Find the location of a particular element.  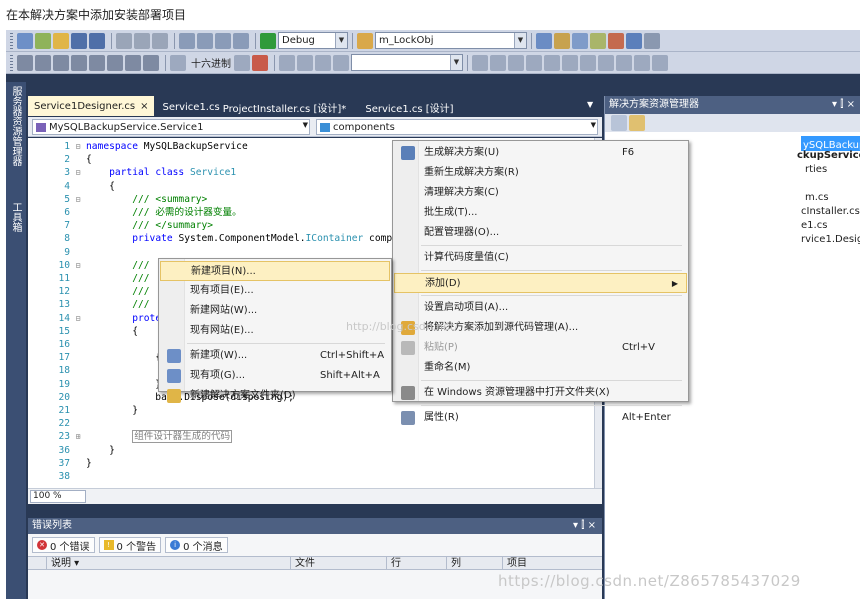

project-node: ckupService is located at coordinates (828, 155).